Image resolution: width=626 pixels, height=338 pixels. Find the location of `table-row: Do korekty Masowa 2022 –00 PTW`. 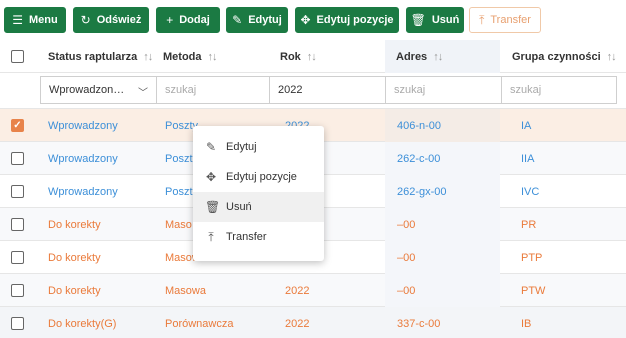

table-row: Do korekty Masowa 2022 –00 PTW is located at coordinates (313, 290).